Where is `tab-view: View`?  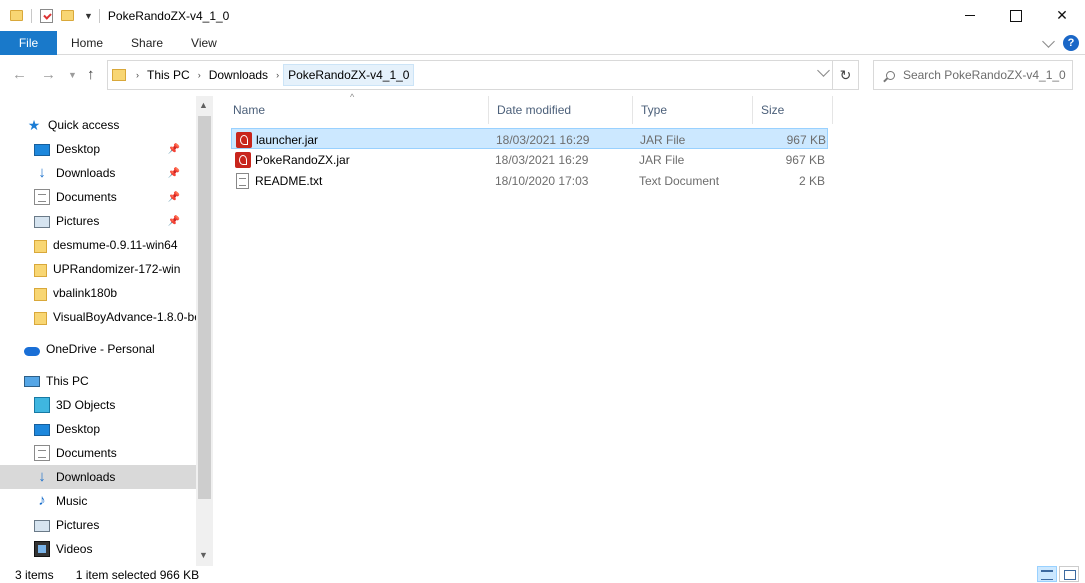
tab-view: View is located at coordinates (204, 43).